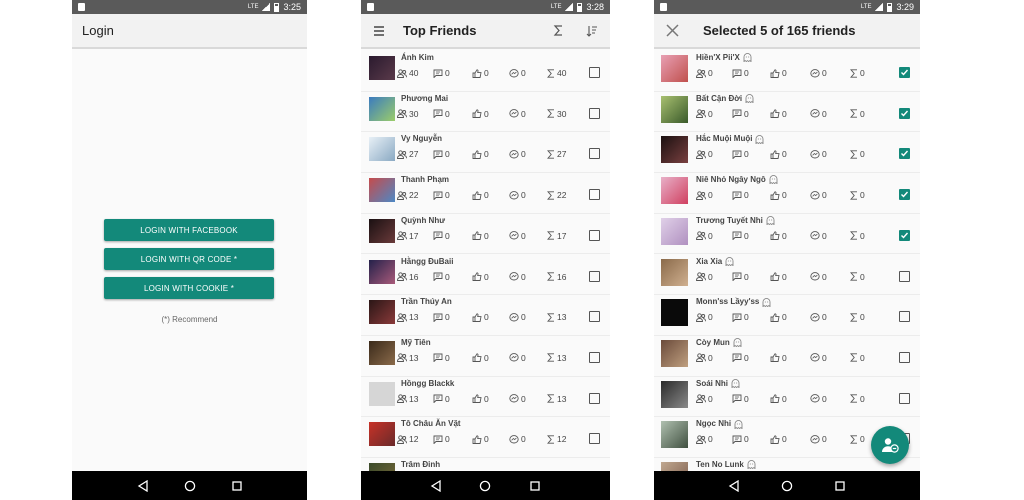 This screenshot has width=1024, height=500. Describe the element at coordinates (787, 71) in the screenshot. I see `friend-row: Hiền'X Pii'X 0 0 0 0 0` at that location.